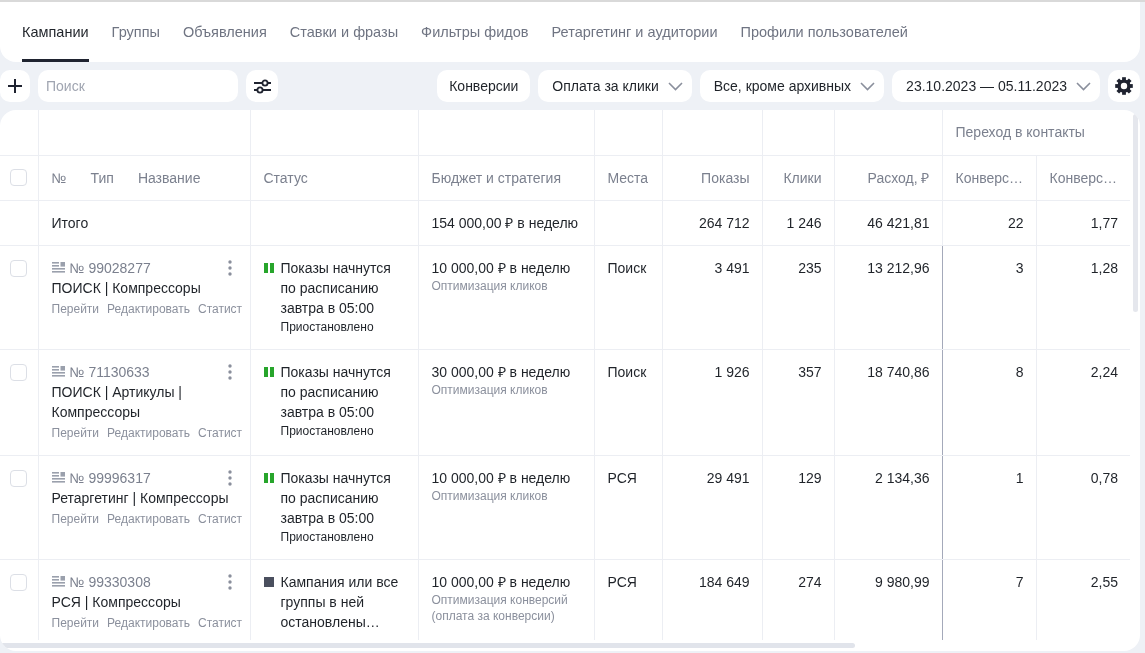 This screenshot has width=1145, height=653. I want to click on table-cell: 2 134,36, so click(888, 507).